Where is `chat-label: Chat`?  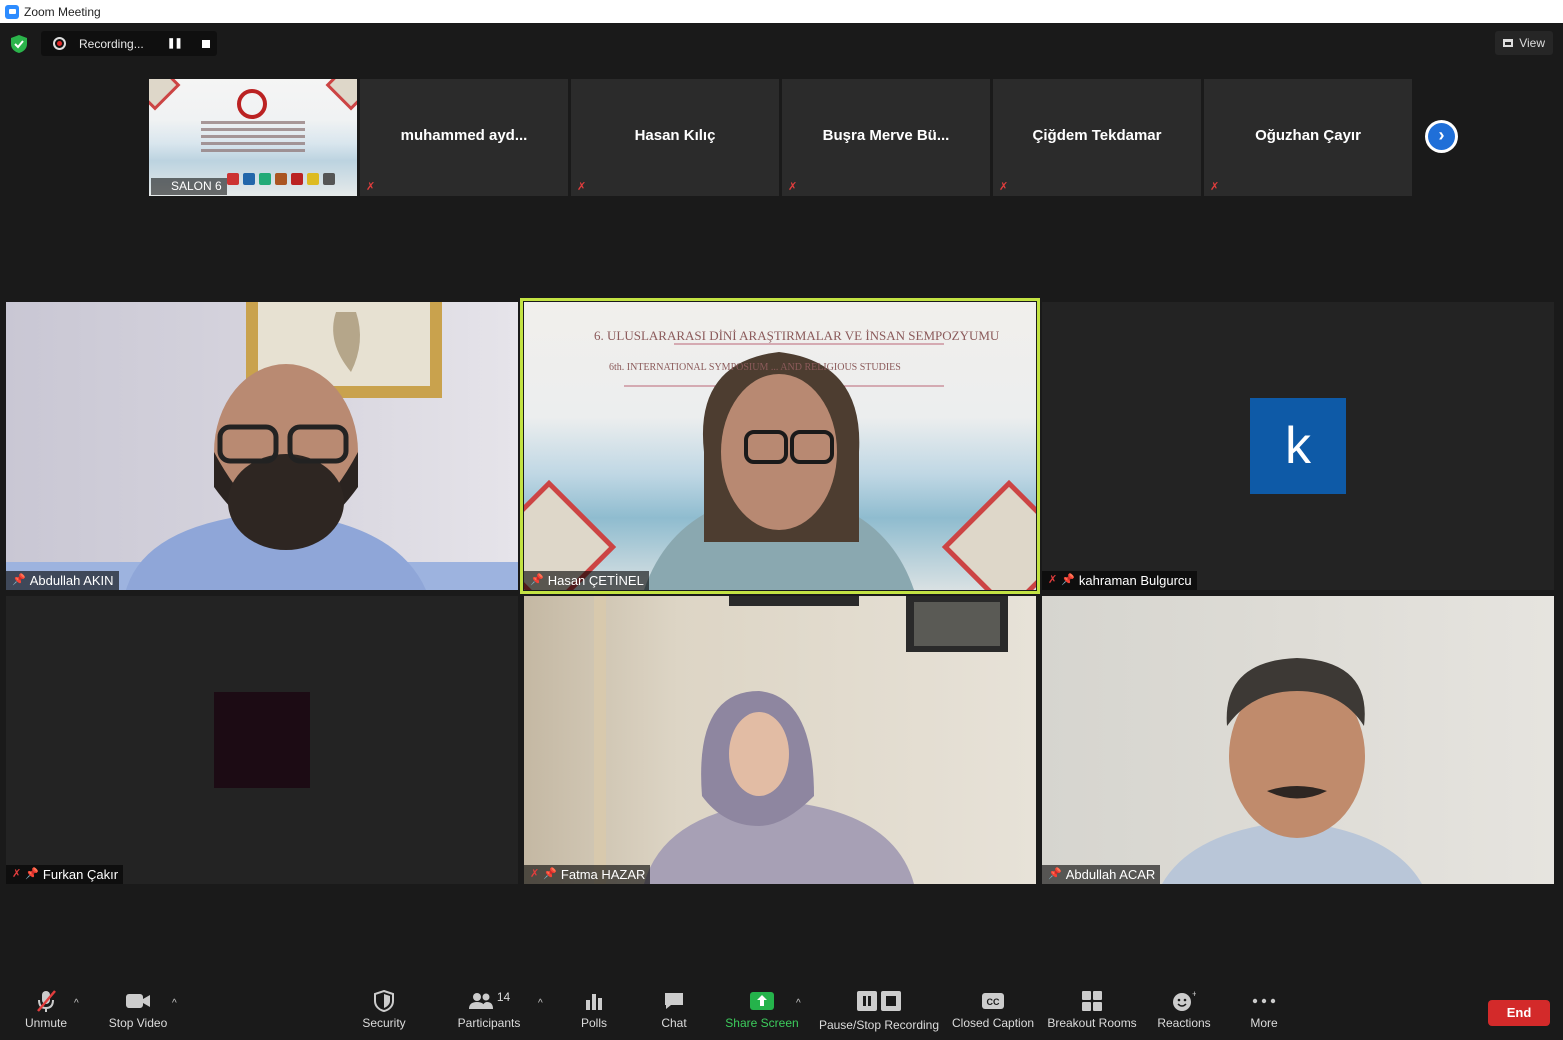
chat-label: Chat is located at coordinates (674, 1023).